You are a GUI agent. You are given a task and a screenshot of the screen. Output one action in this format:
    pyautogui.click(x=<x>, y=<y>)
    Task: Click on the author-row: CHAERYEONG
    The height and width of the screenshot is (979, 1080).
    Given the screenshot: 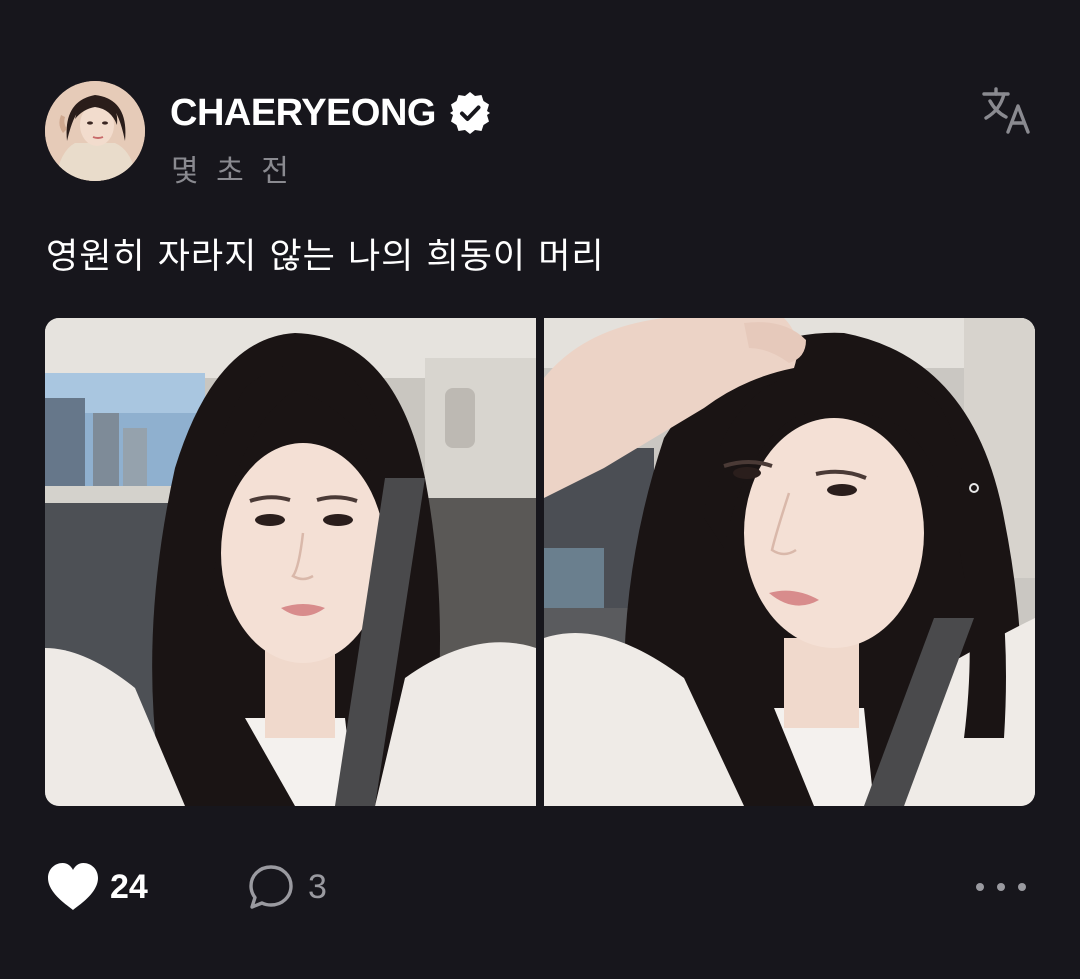 What is the action you would take?
    pyautogui.click(x=331, y=113)
    